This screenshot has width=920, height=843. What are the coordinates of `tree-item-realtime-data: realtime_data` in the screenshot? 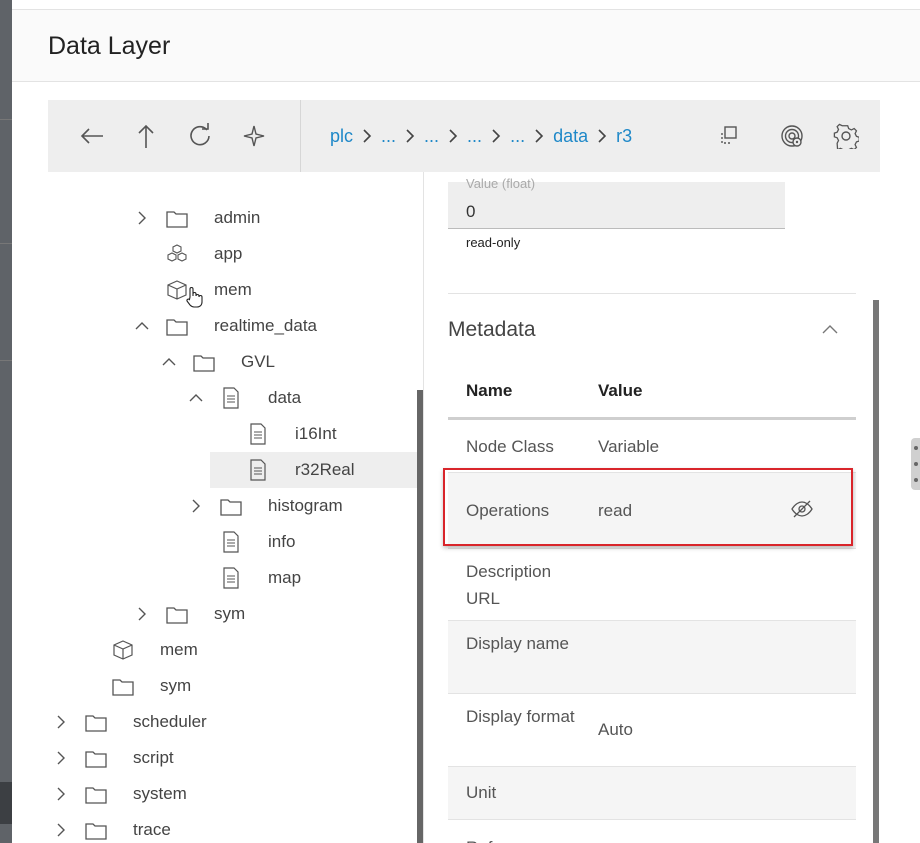 It's located at (232, 326).